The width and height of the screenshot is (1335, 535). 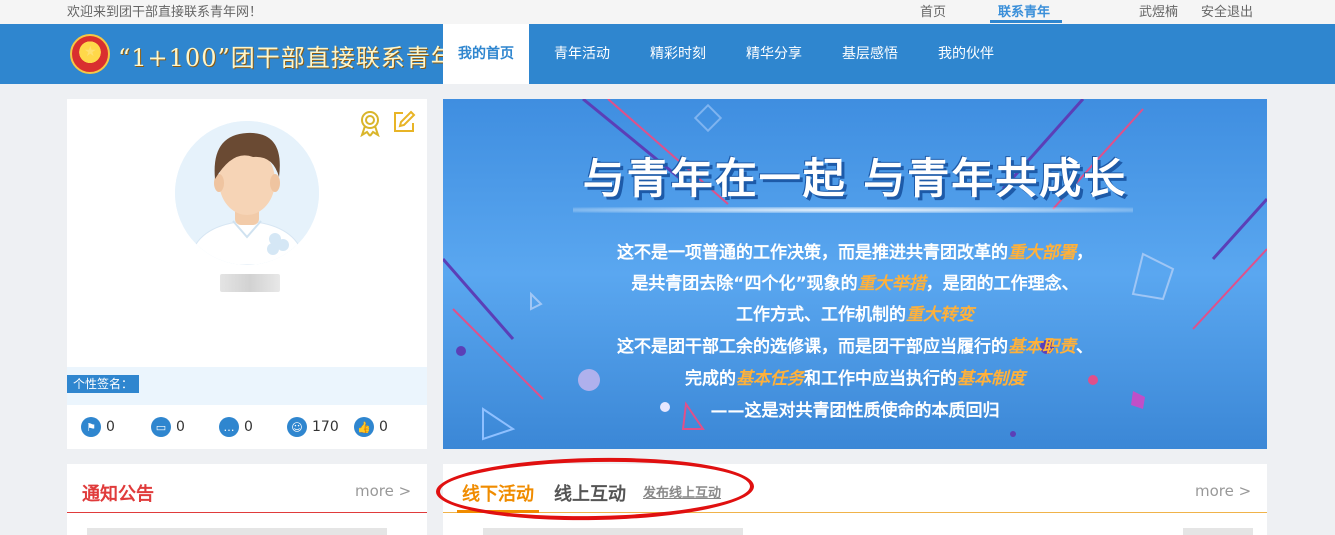 What do you see at coordinates (486, 54) in the screenshot?
I see `nav-my-home: 我的首页` at bounding box center [486, 54].